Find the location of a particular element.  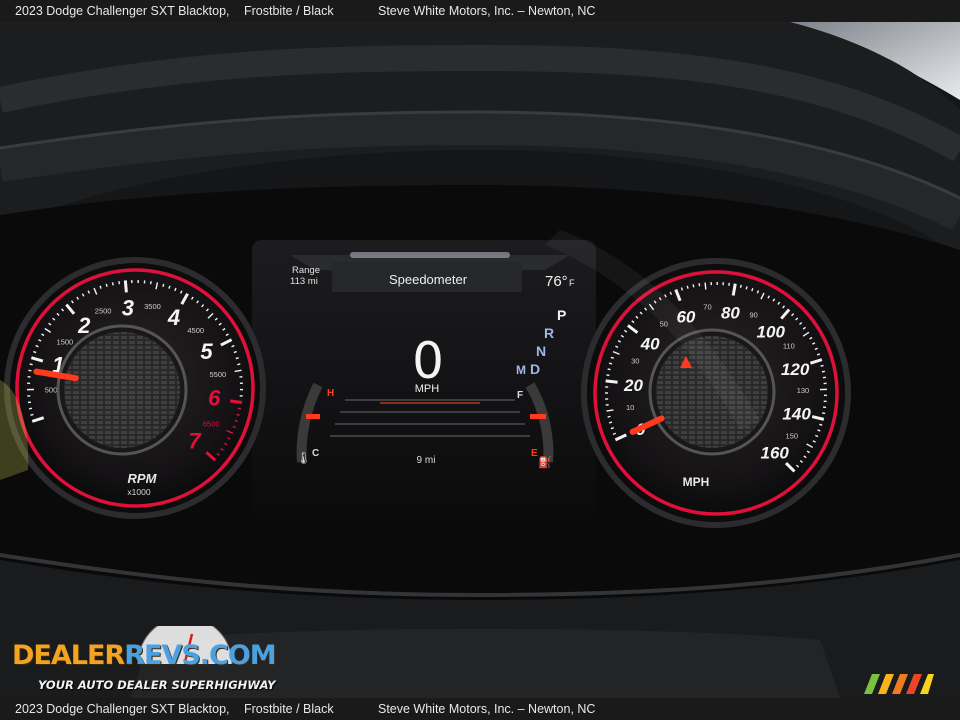

tach-minor-label: 4500 is located at coordinates (195, 330).